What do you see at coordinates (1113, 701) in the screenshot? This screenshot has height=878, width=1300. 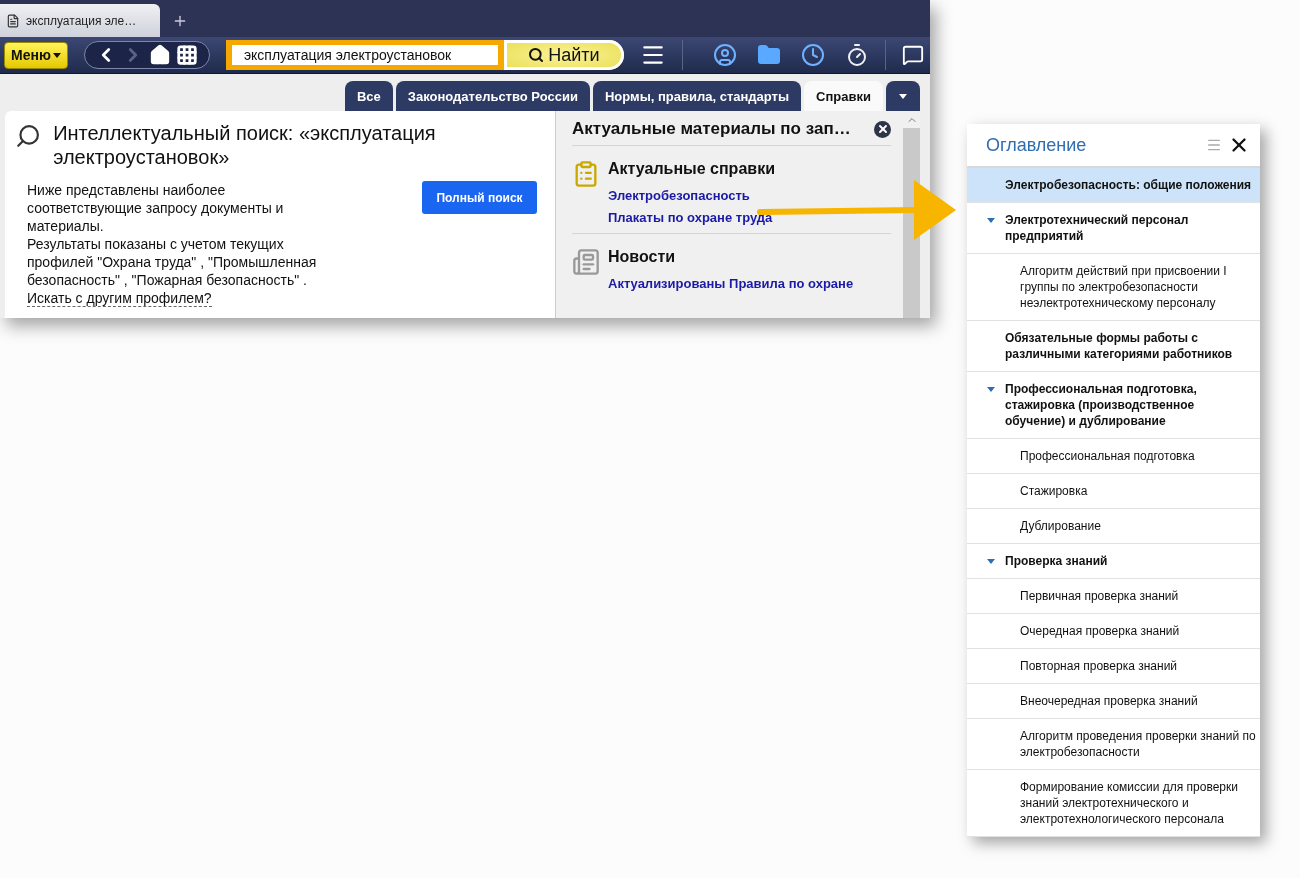 I see `toc-item: Внеочередная проверка знаний` at bounding box center [1113, 701].